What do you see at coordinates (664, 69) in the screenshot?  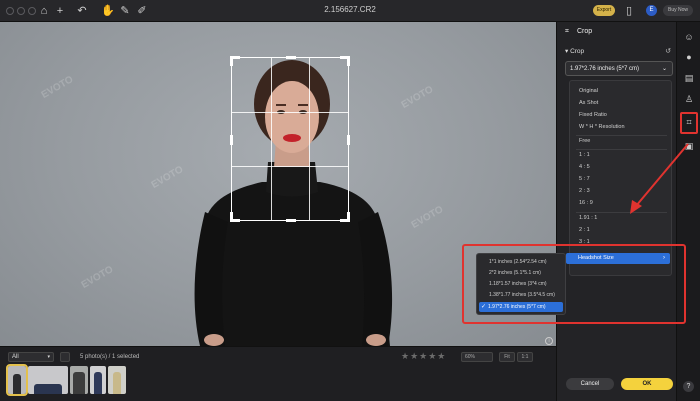 I see `chevron-down-icon: ⌄` at bounding box center [664, 69].